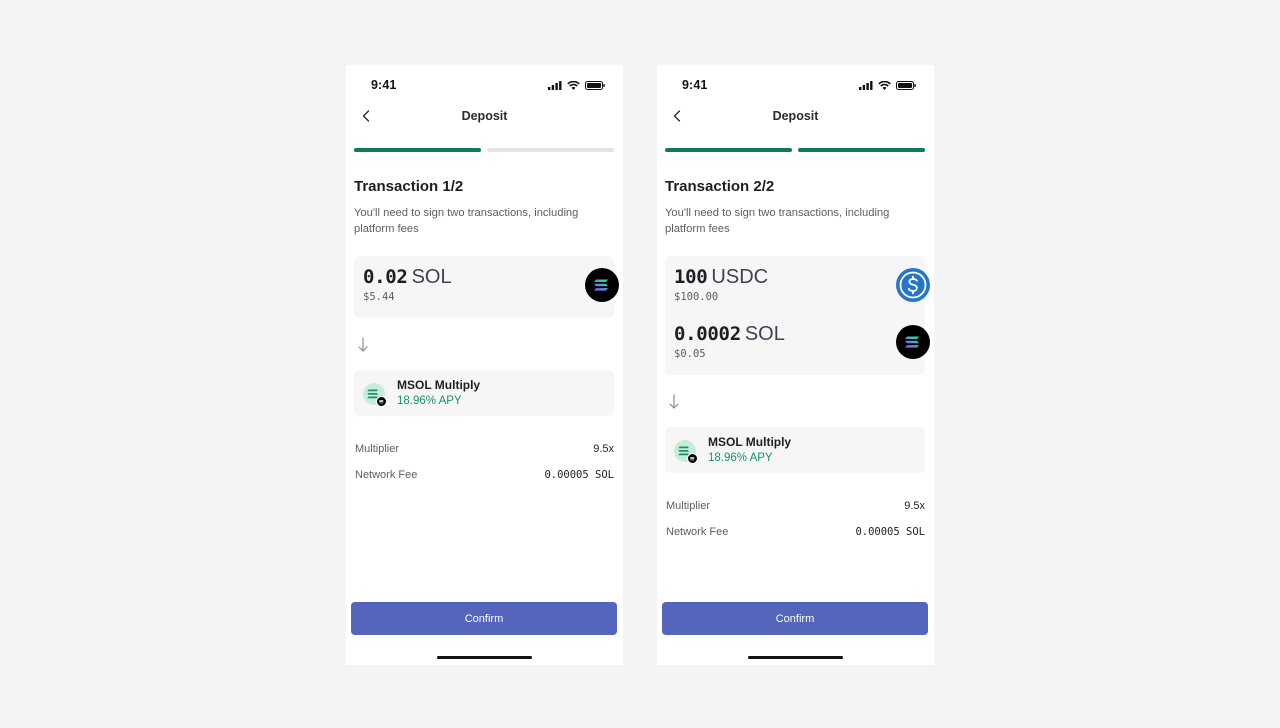 The height and width of the screenshot is (728, 1280). I want to click on token-usd-value: $100.00, so click(696, 297).